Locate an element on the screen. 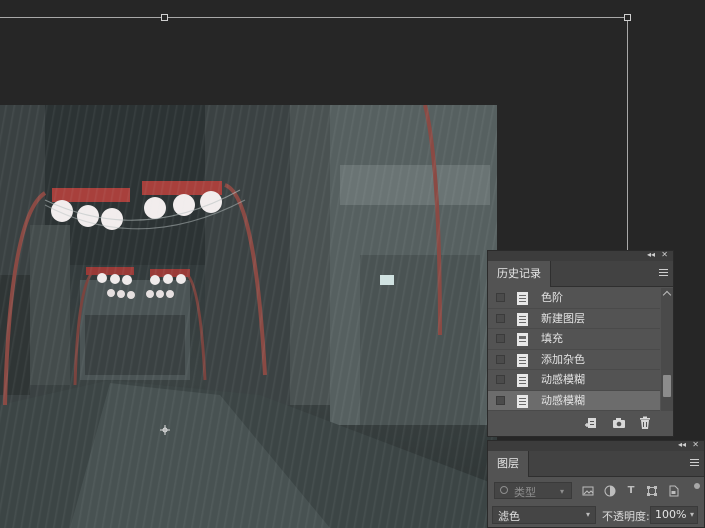 The width and height of the screenshot is (705, 528). history-state-item: 添加杂色 is located at coordinates (574, 360).